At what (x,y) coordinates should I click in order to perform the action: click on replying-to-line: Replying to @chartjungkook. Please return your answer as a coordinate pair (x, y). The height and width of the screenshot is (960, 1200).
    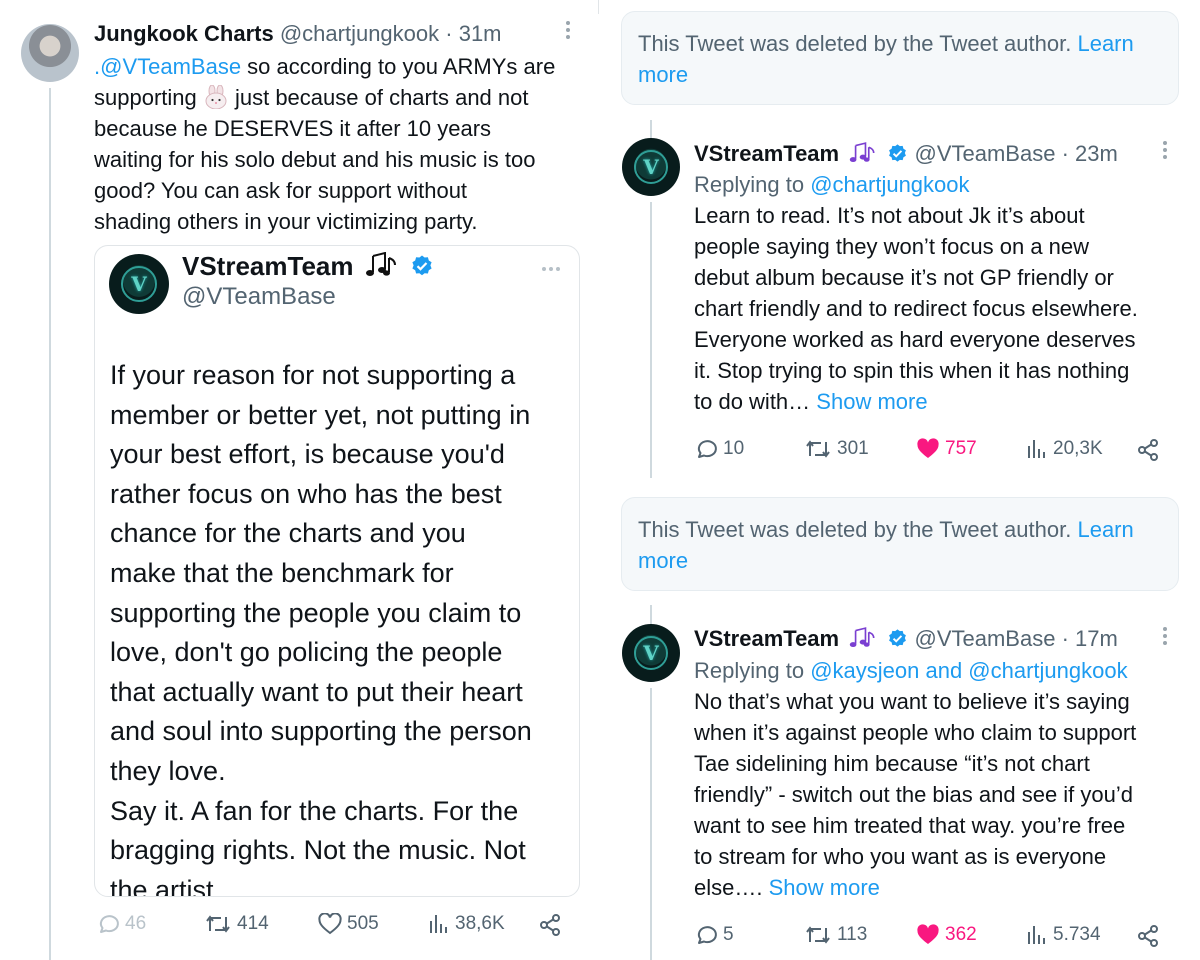
    Looking at the image, I should click on (939, 184).